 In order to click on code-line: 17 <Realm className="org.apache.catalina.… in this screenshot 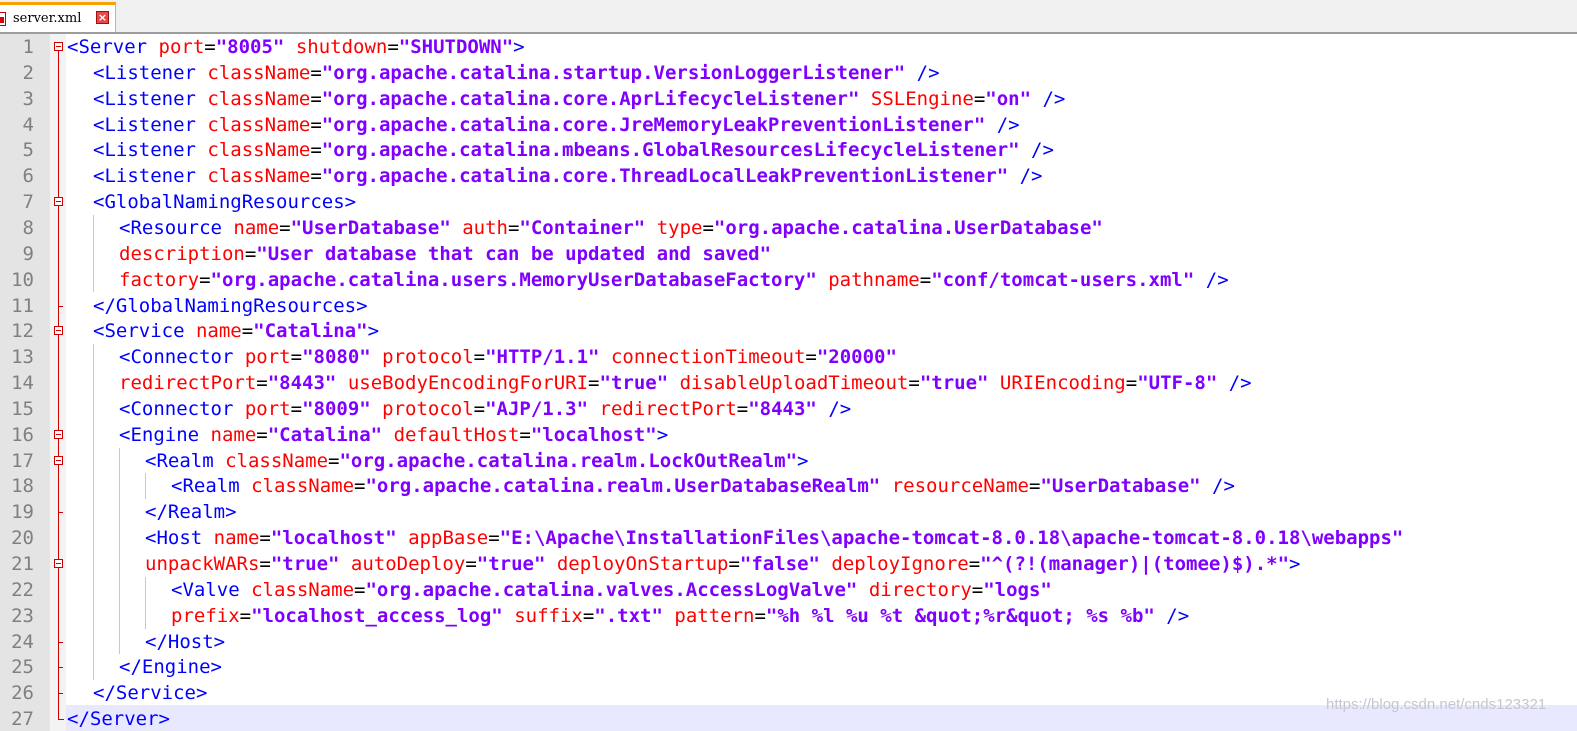, I will do `click(788, 460)`.